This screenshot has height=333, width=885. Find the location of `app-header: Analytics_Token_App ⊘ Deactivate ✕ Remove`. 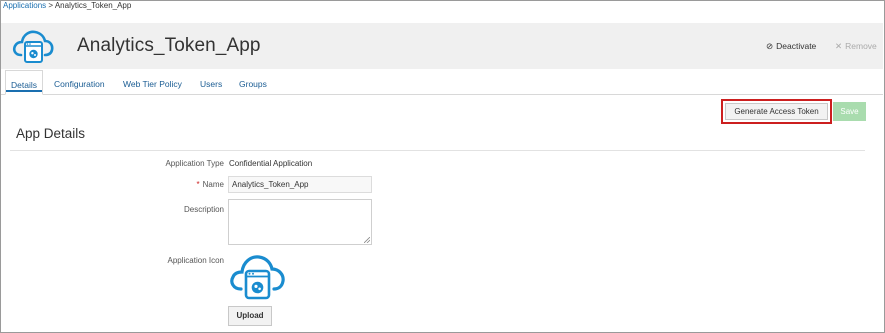

app-header: Analytics_Token_App ⊘ Deactivate ✕ Remove is located at coordinates (442, 46).